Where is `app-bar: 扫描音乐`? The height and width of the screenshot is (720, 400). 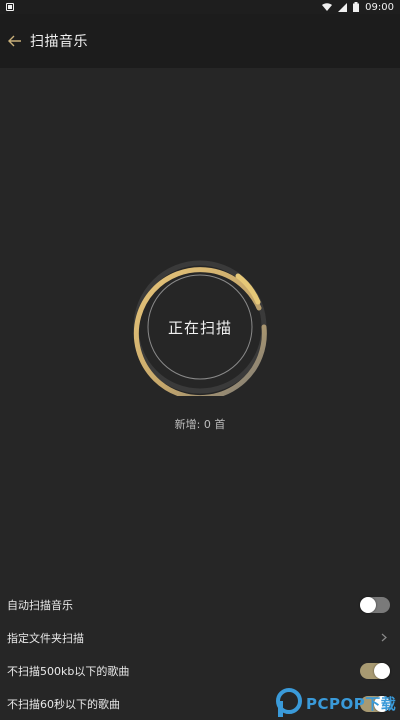
app-bar: 扫描音乐 is located at coordinates (200, 41).